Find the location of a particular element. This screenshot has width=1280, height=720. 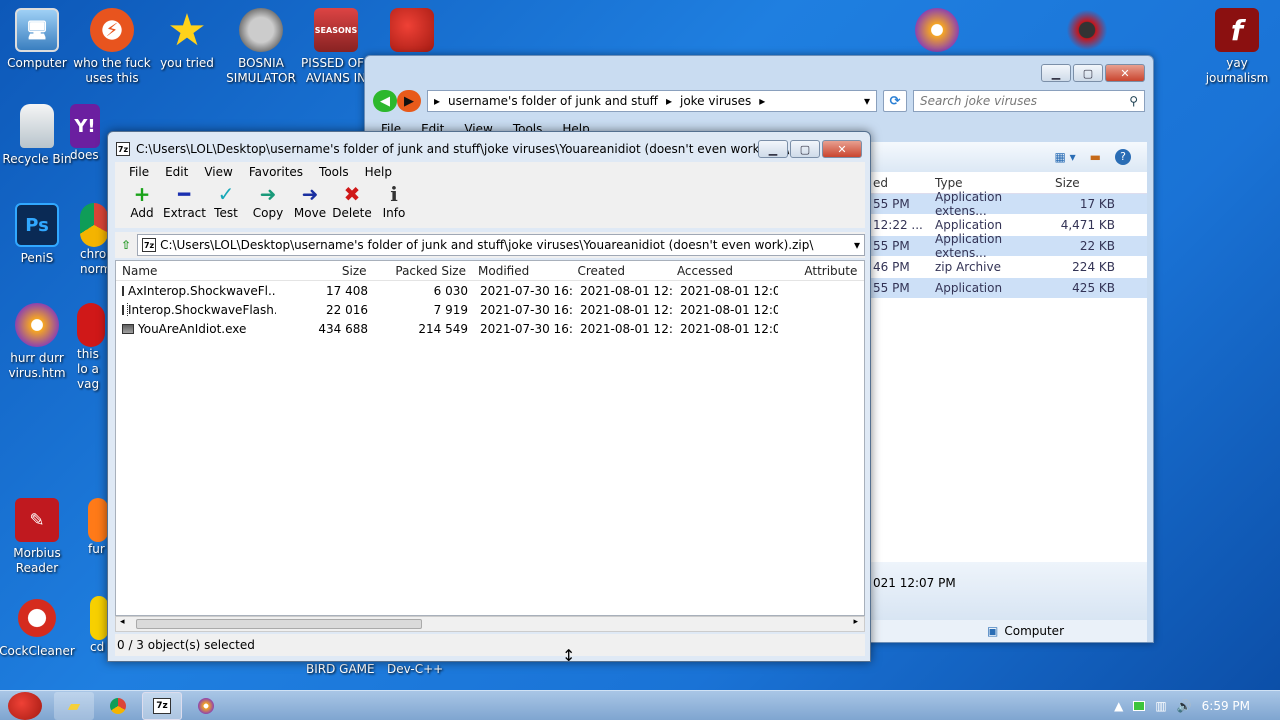

taskbar-explorer: ▰ is located at coordinates (74, 705).